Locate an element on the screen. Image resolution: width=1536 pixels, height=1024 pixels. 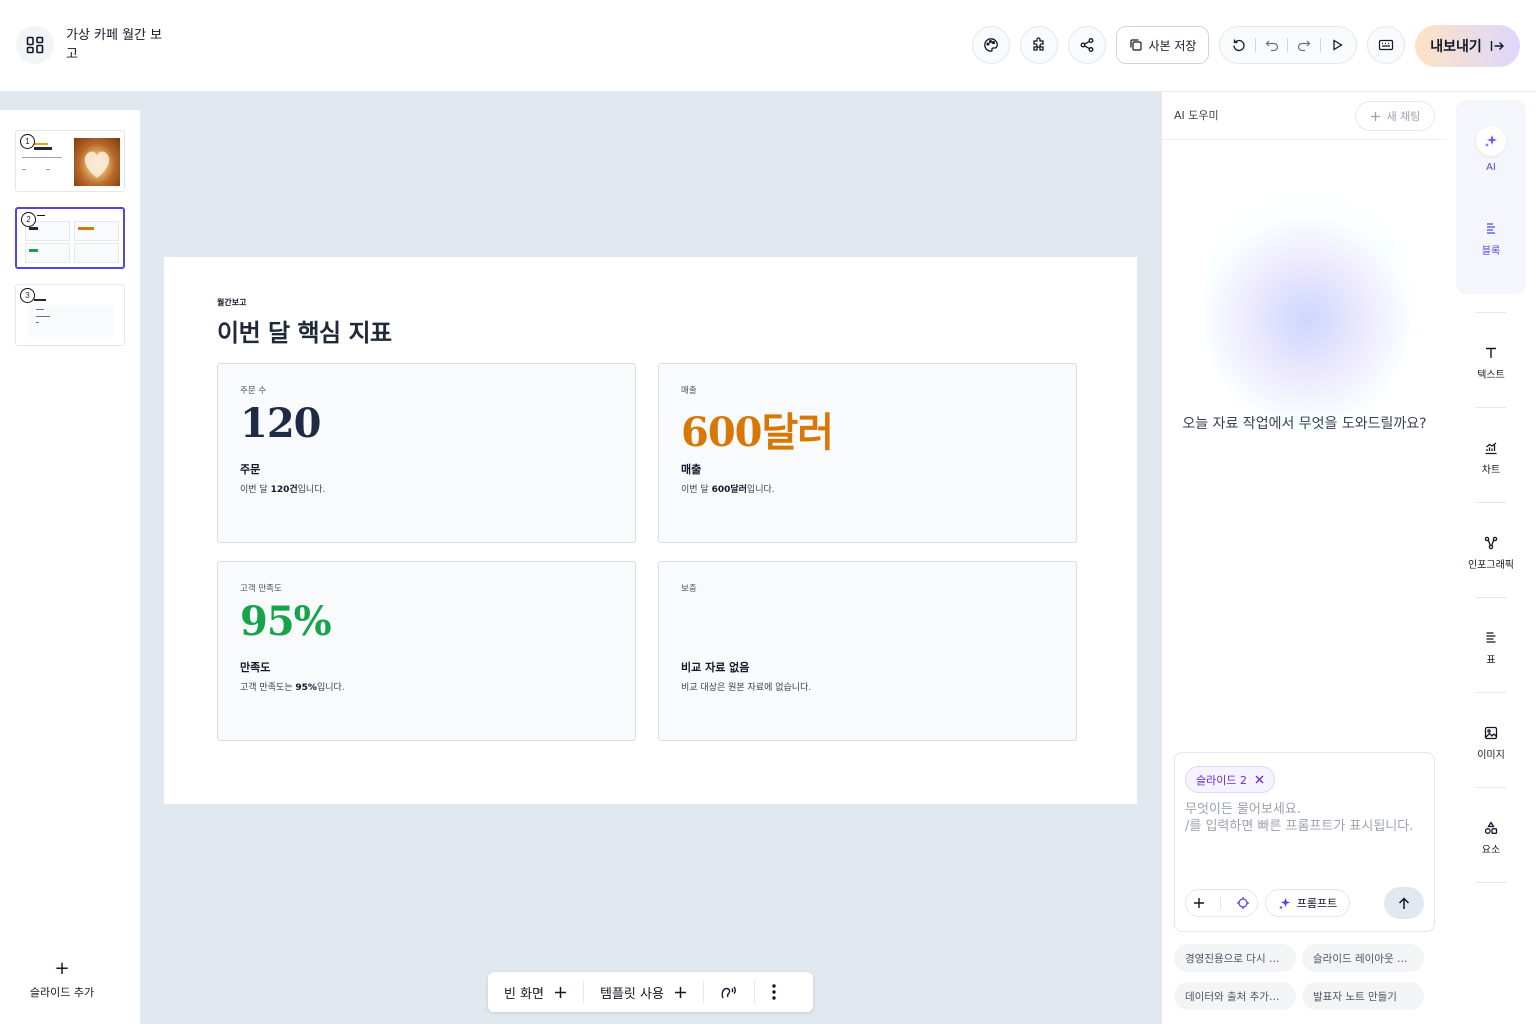
card-label: 고객 만족도 is located at coordinates (261, 589).